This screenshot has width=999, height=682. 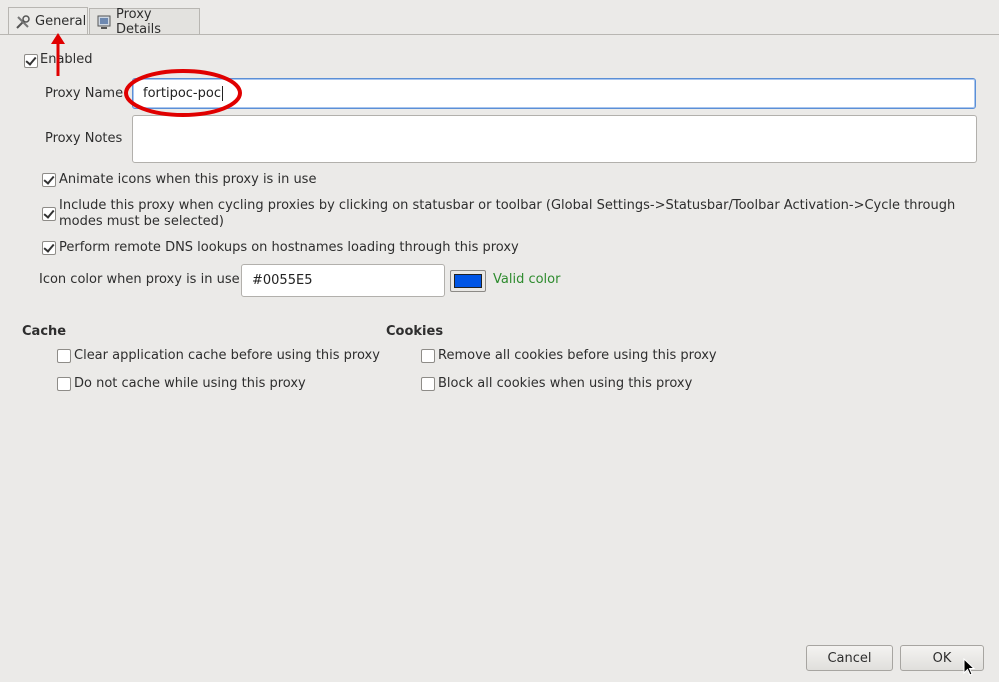 I want to click on remote-dns-checkbox, so click(x=49, y=248).